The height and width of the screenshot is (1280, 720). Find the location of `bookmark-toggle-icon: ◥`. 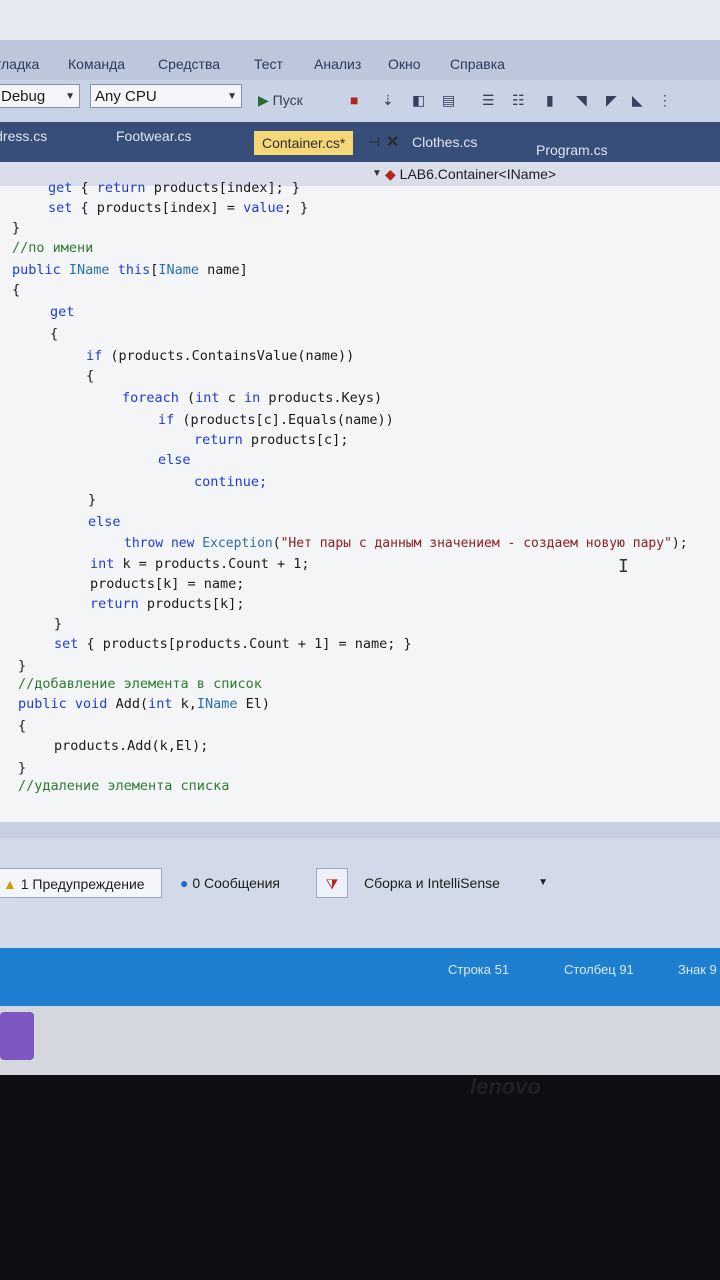

bookmark-toggle-icon: ◥ is located at coordinates (581, 100).